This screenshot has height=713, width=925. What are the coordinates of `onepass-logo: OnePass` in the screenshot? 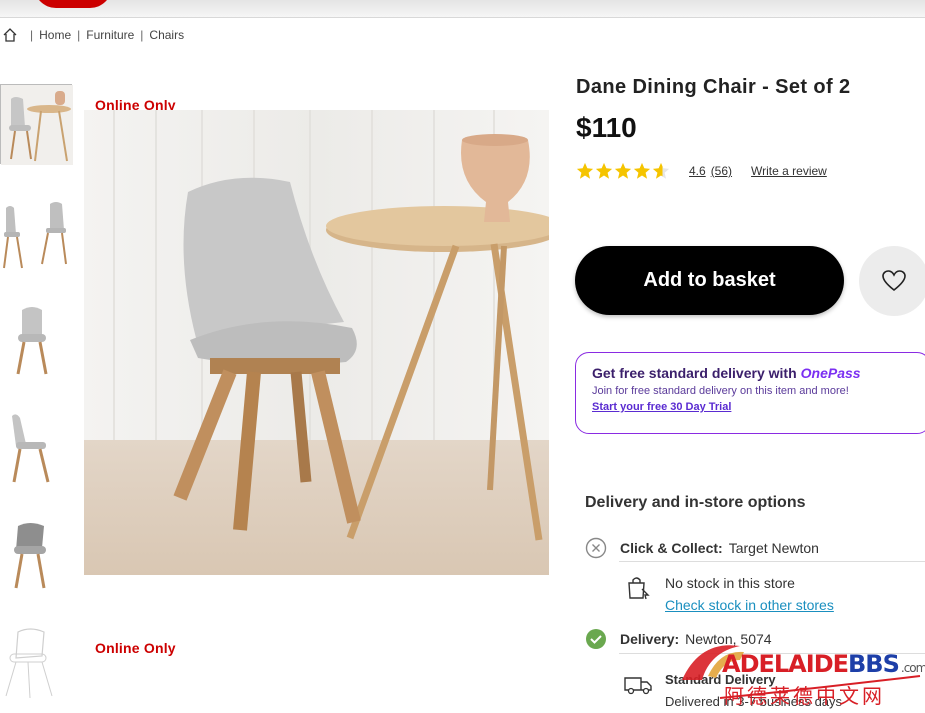 It's located at (830, 373).